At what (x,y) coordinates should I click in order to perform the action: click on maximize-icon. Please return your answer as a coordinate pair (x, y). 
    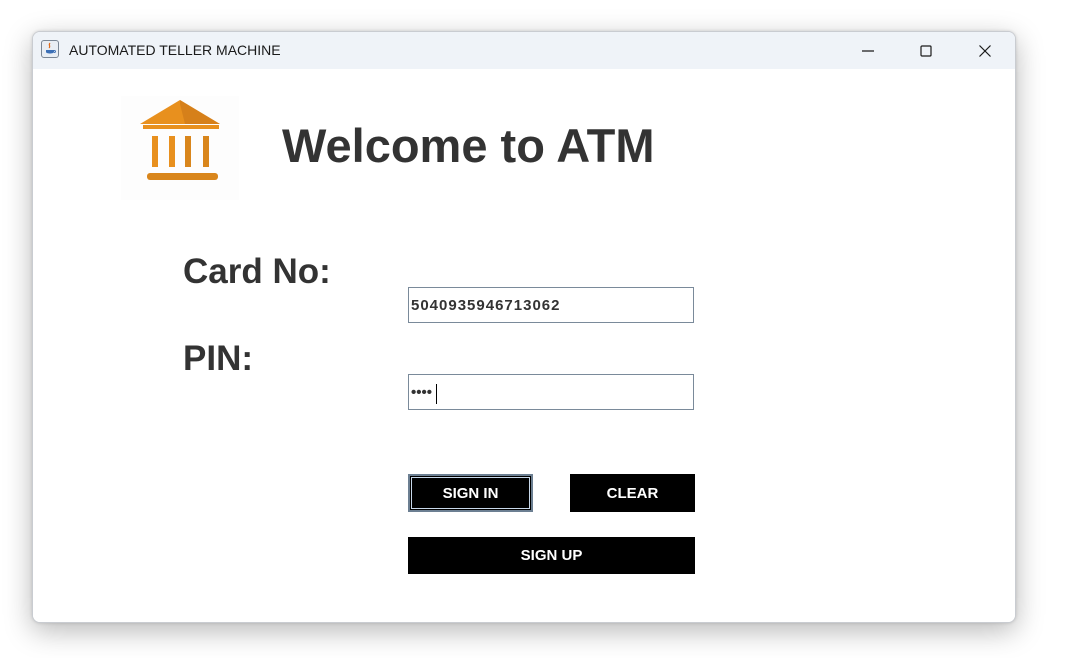
    Looking at the image, I should click on (926, 50).